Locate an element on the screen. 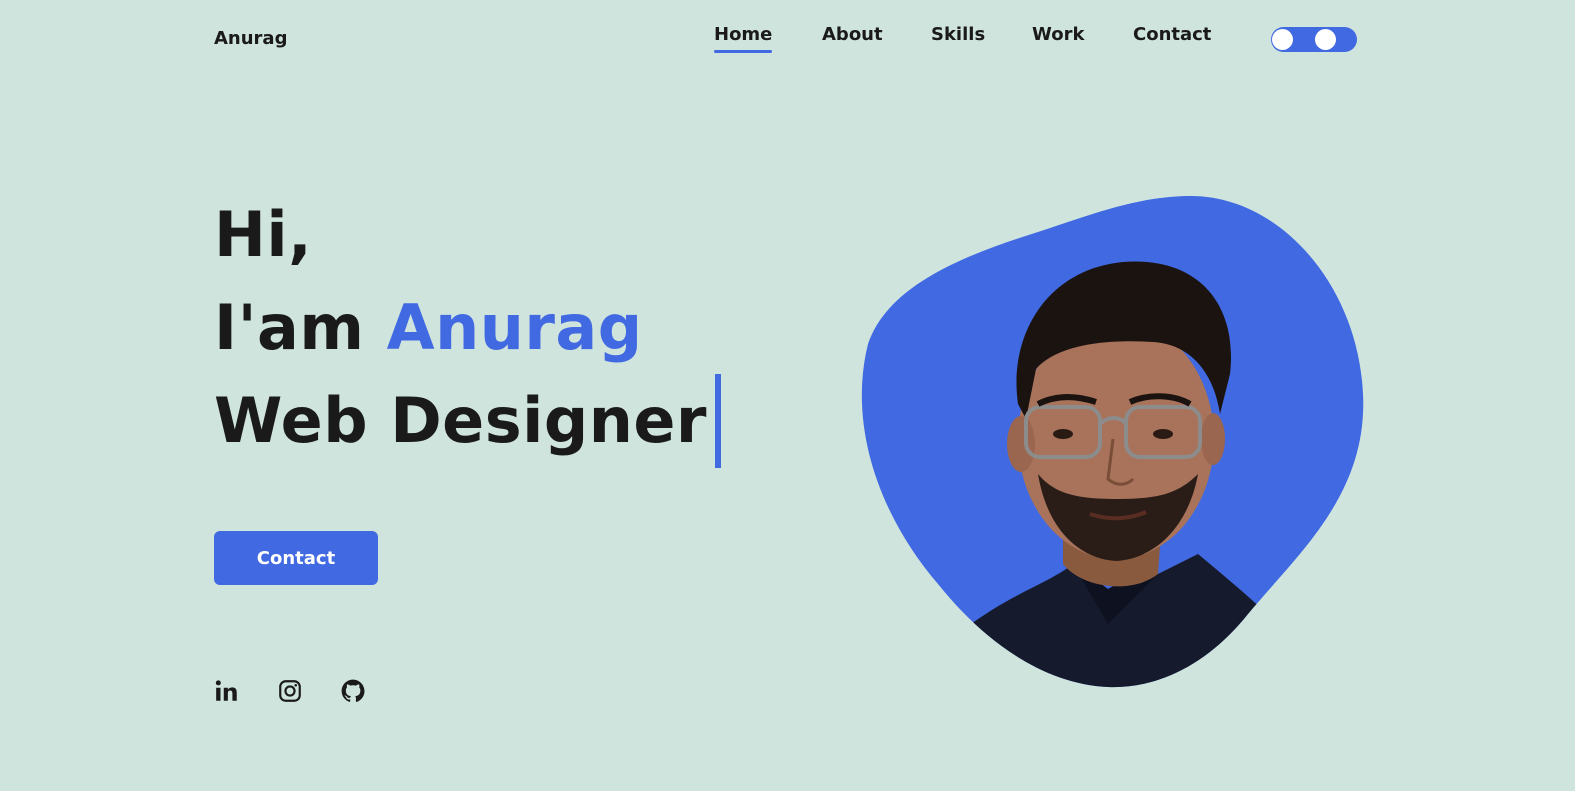 This screenshot has height=791, width=1575. hero-greeting: Hi, is located at coordinates (263, 234).